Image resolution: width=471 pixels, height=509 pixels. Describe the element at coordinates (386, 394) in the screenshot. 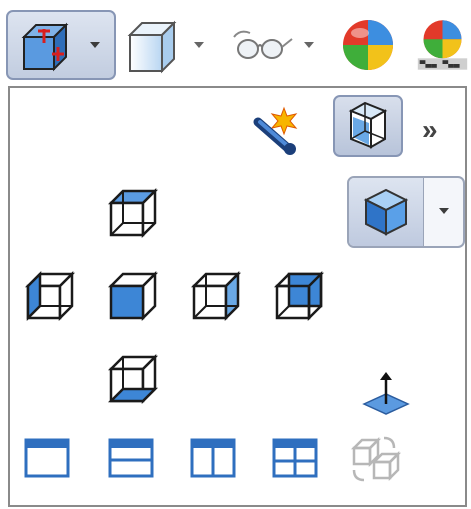

I see `normal-to-icon` at that location.